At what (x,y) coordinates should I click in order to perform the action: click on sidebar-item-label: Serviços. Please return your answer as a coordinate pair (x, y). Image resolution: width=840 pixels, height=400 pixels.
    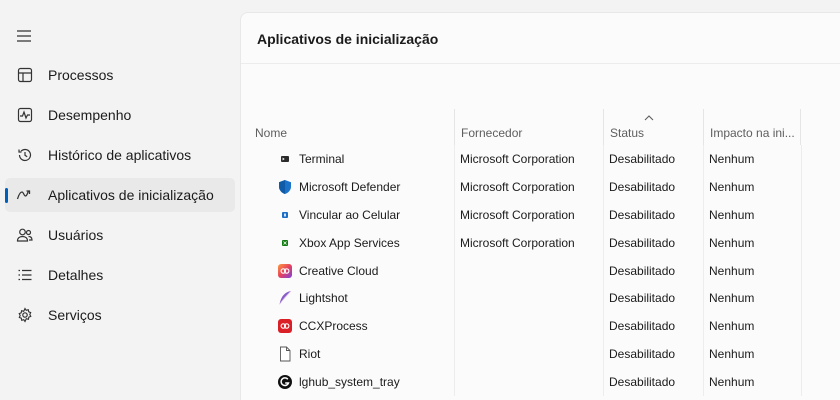
    Looking at the image, I should click on (75, 315).